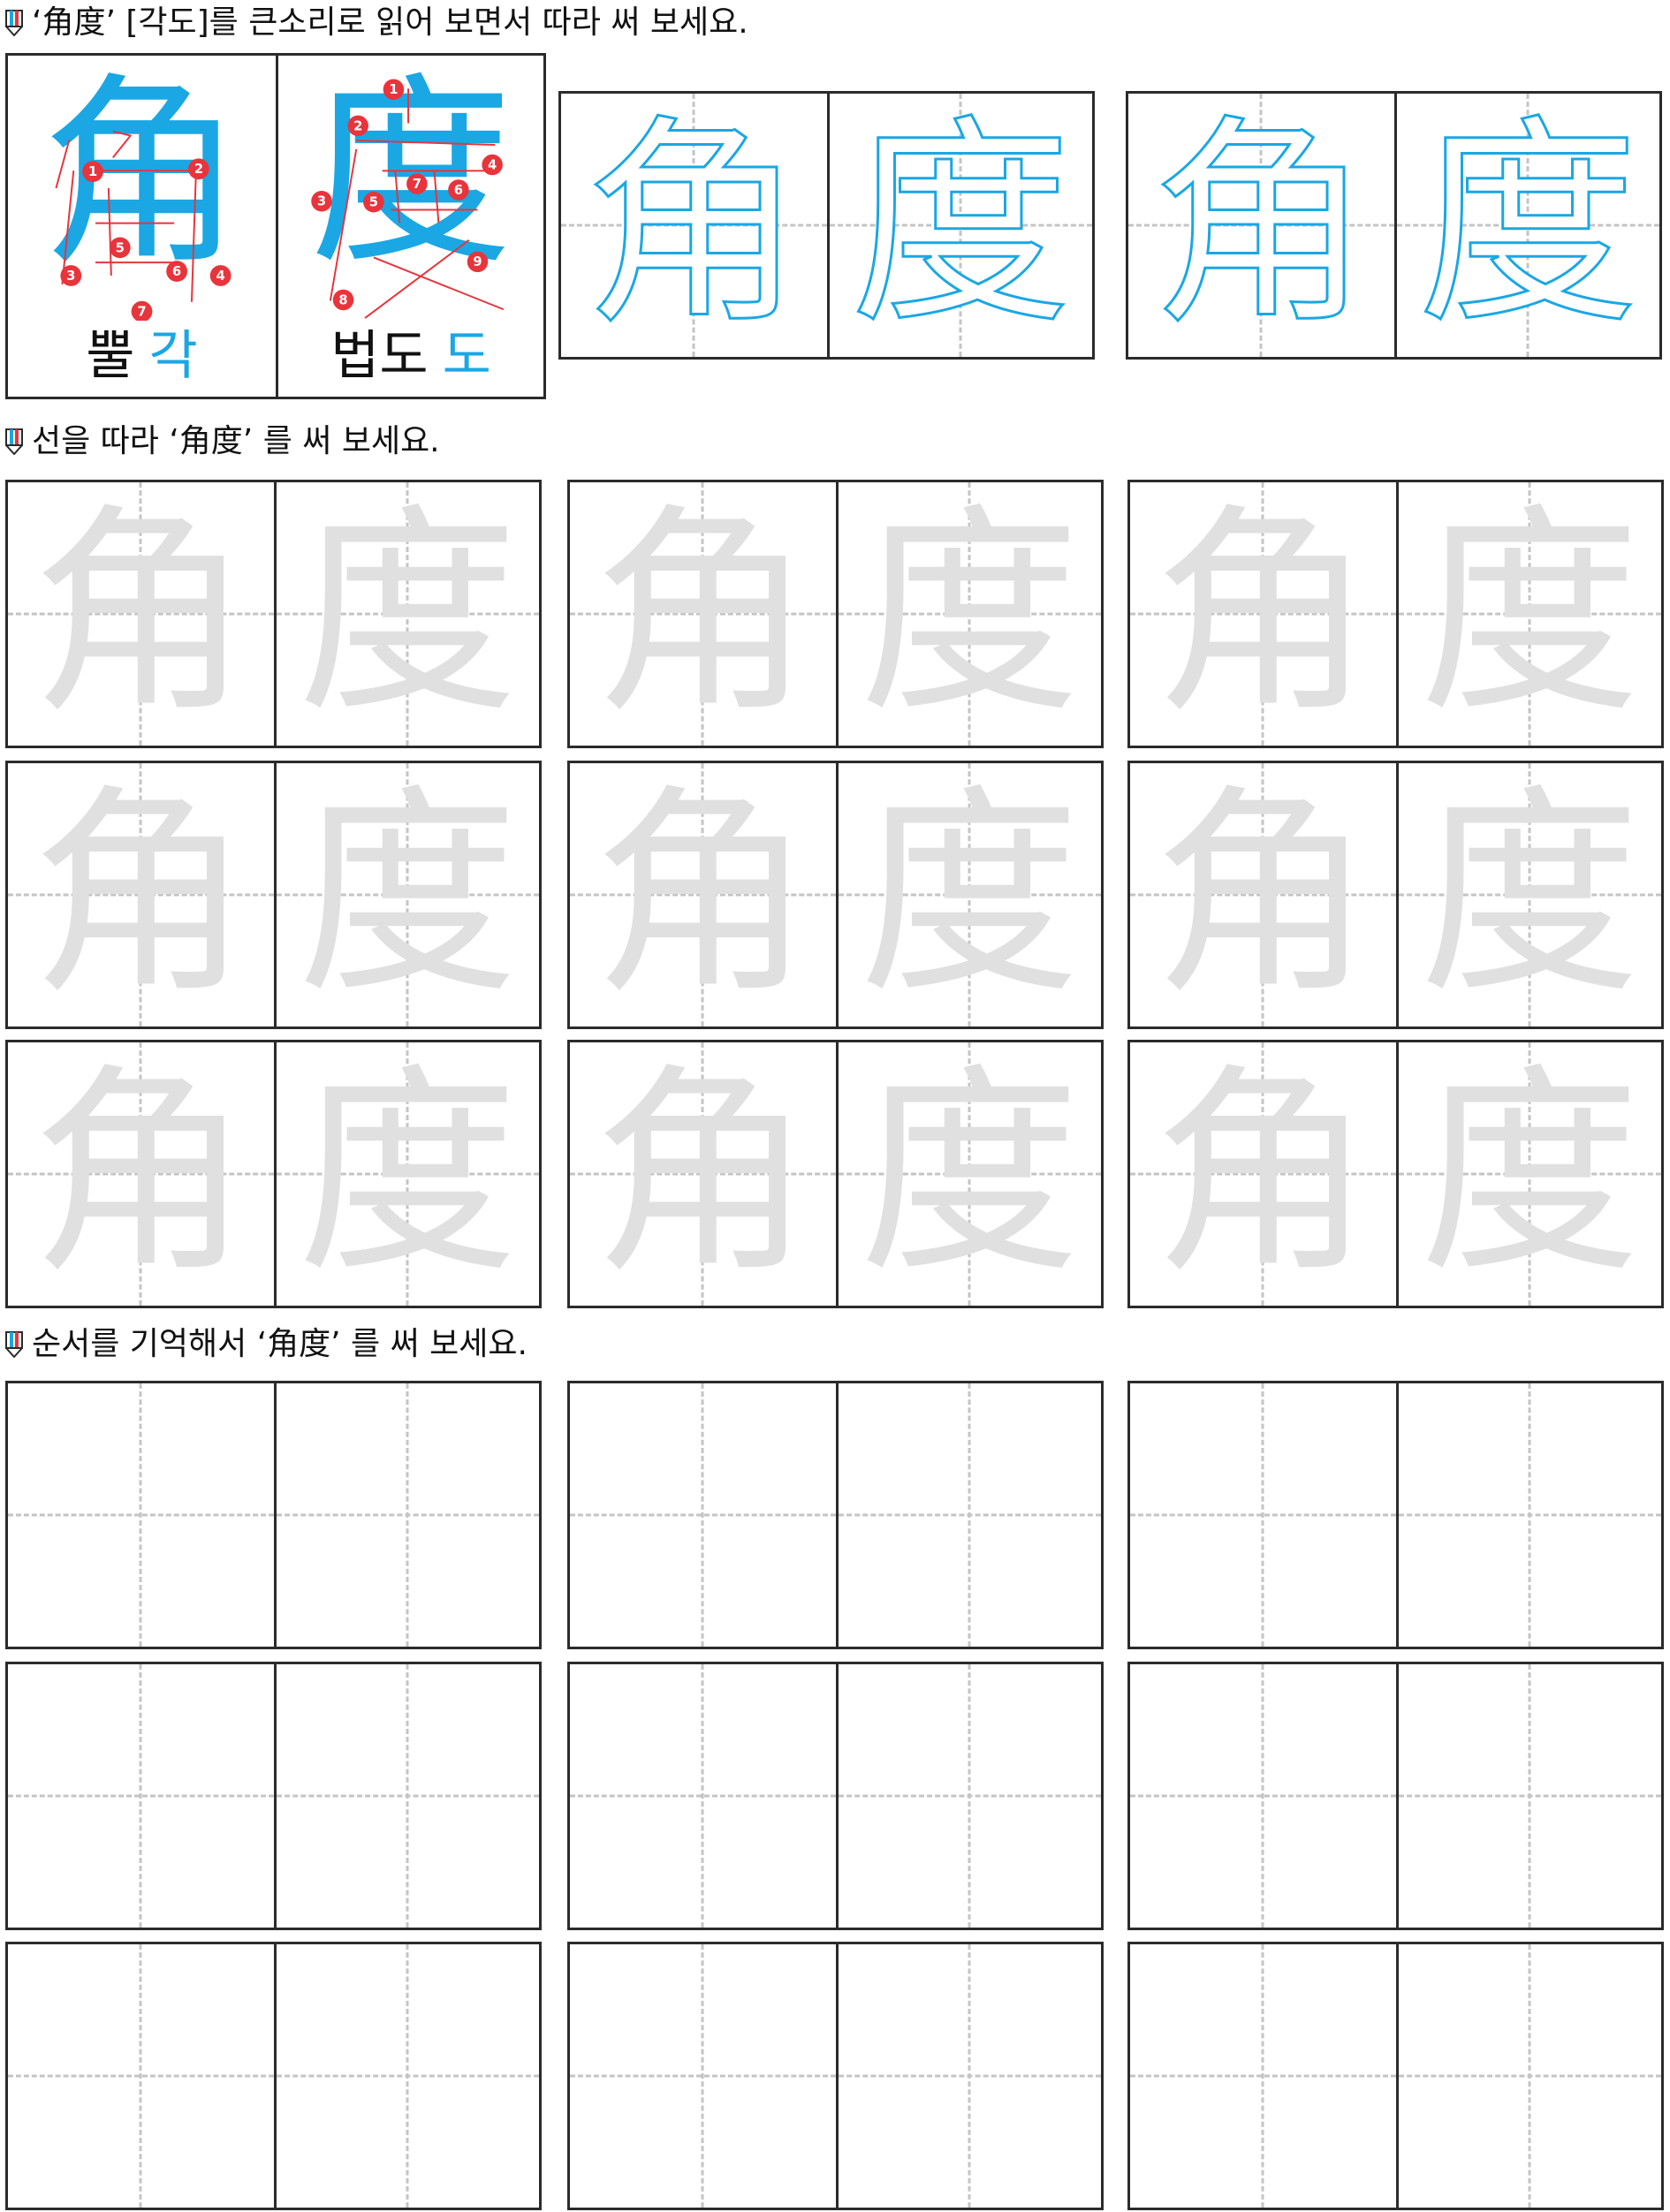 Image resolution: width=1670 pixels, height=2212 pixels. I want to click on outline-cell: 度, so click(959, 225).